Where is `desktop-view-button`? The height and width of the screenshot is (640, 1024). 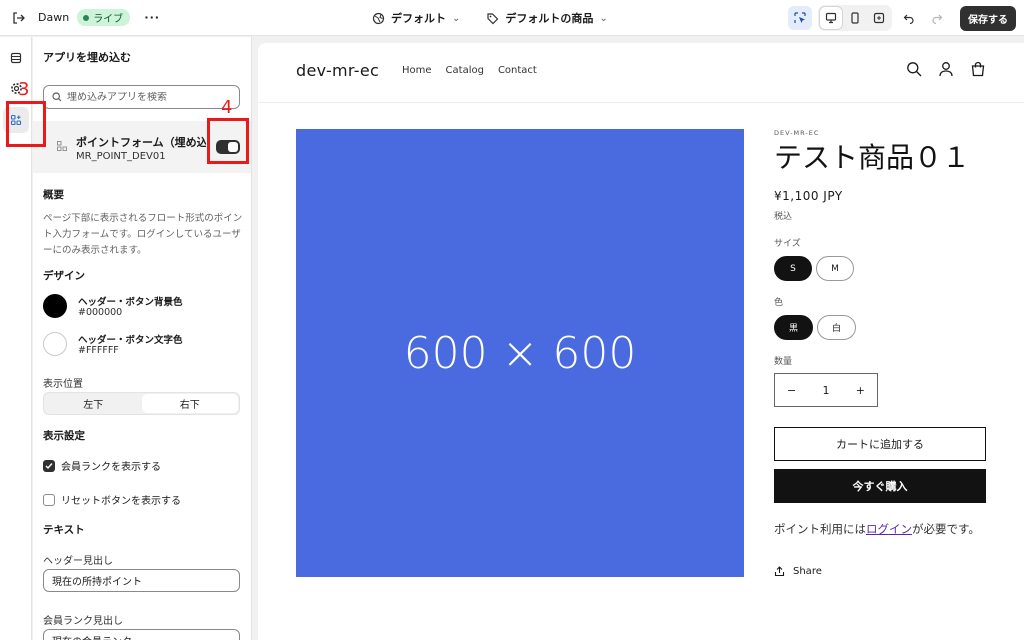 desktop-view-button is located at coordinates (831, 18).